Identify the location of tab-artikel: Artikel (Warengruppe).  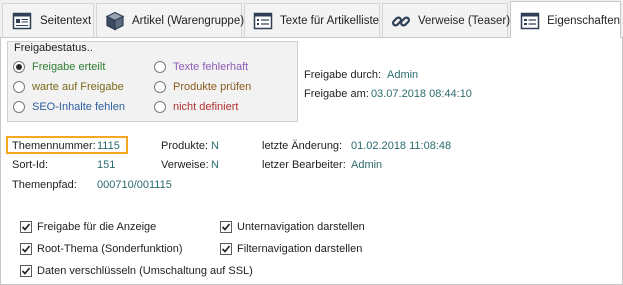
(170, 20).